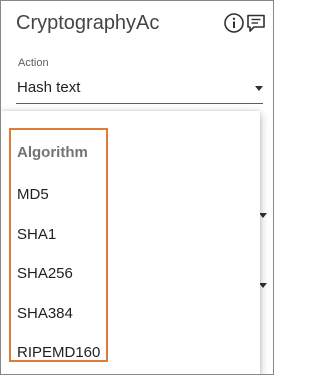  I want to click on page-title: CryptographyAc, so click(88, 23).